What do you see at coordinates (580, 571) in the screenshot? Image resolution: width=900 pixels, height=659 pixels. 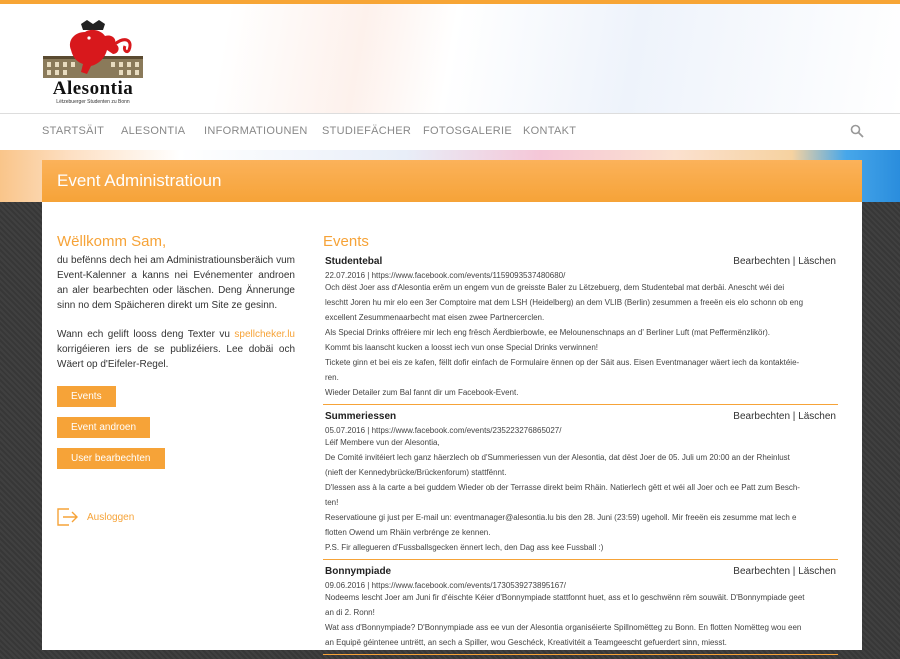 I see `event-header: Bonnympiade Bearbechten | Läschen` at bounding box center [580, 571].